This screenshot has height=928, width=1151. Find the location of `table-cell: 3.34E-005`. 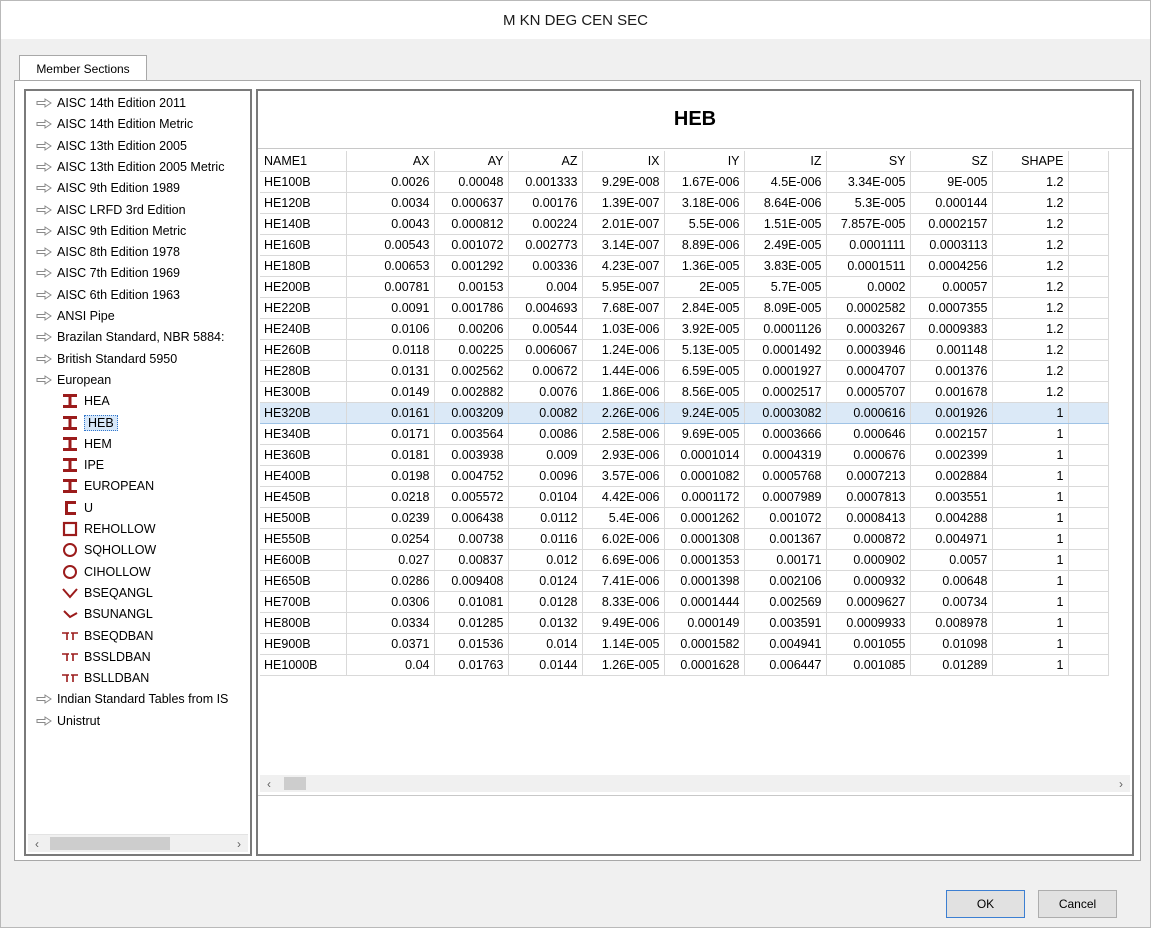

table-cell: 3.34E-005 is located at coordinates (868, 182).